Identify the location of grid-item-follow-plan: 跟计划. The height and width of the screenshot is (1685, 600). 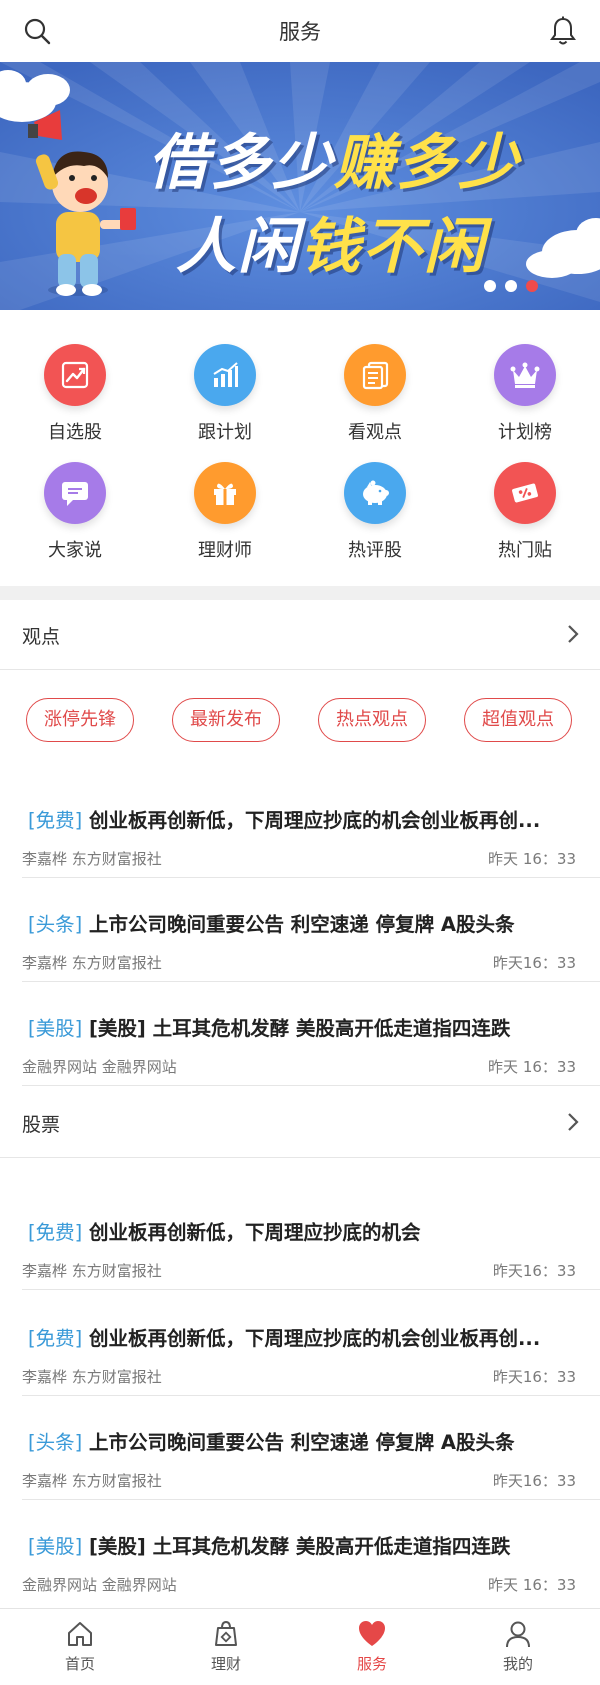
(225, 394).